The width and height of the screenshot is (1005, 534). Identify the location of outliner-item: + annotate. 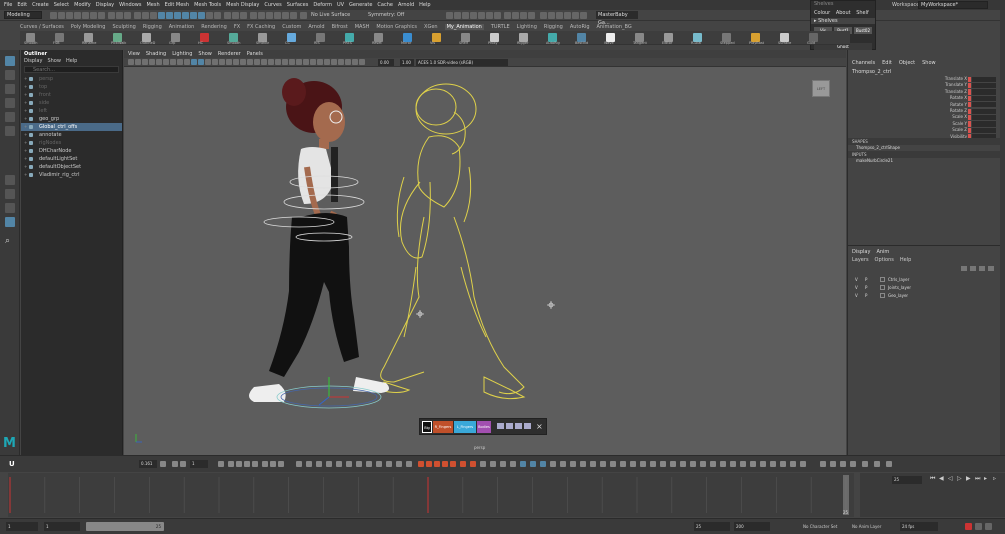
(71, 135).